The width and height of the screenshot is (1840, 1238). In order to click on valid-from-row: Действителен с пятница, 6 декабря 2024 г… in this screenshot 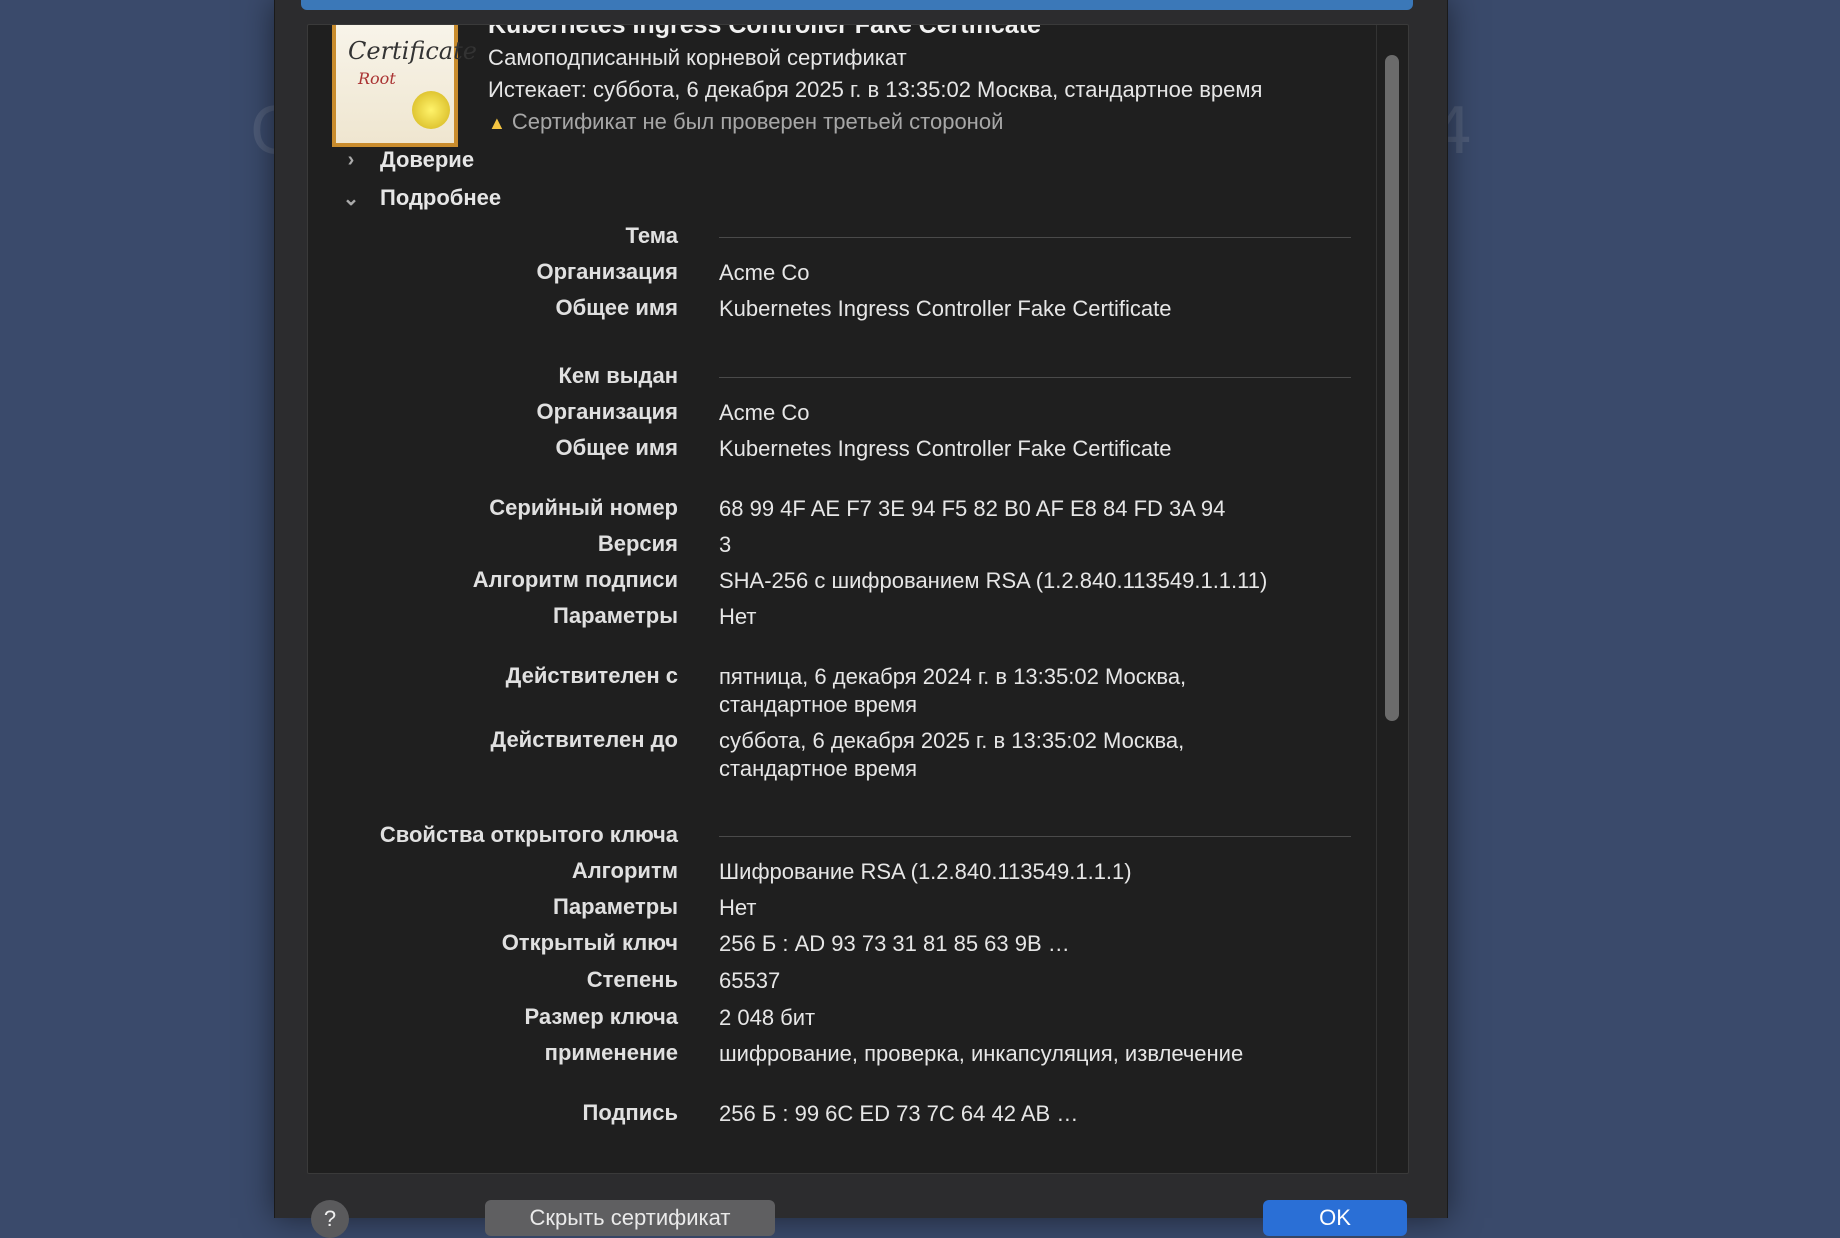, I will do `click(838, 692)`.